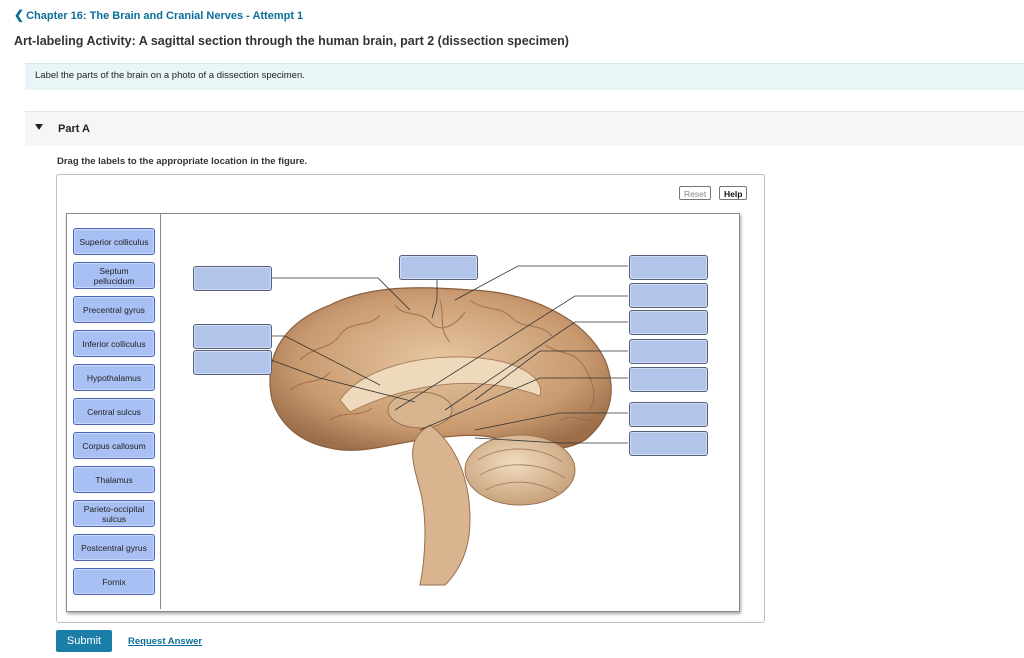 This screenshot has width=1024, height=658. Describe the element at coordinates (520, 470) in the screenshot. I see `cerebellum-shape` at that location.